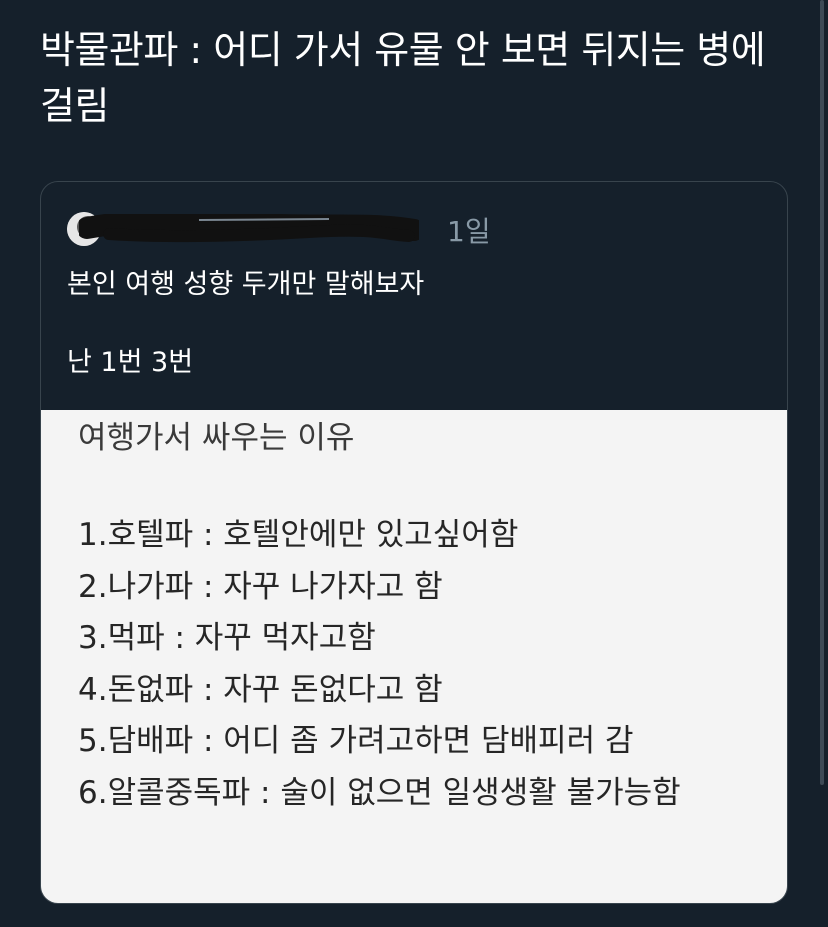 Image resolution: width=828 pixels, height=927 pixels. I want to click on list-item: 5.담배파 : 어디 좀 가려고하면 담배피러 감, so click(356, 741).